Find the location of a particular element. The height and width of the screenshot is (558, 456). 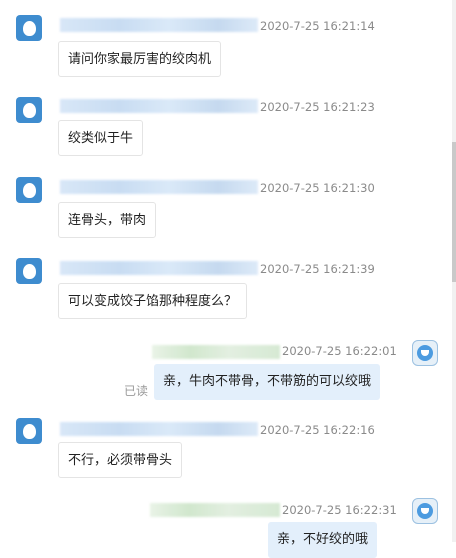

message-timestamp: 2020-7-25 16:21:30 is located at coordinates (317, 188).